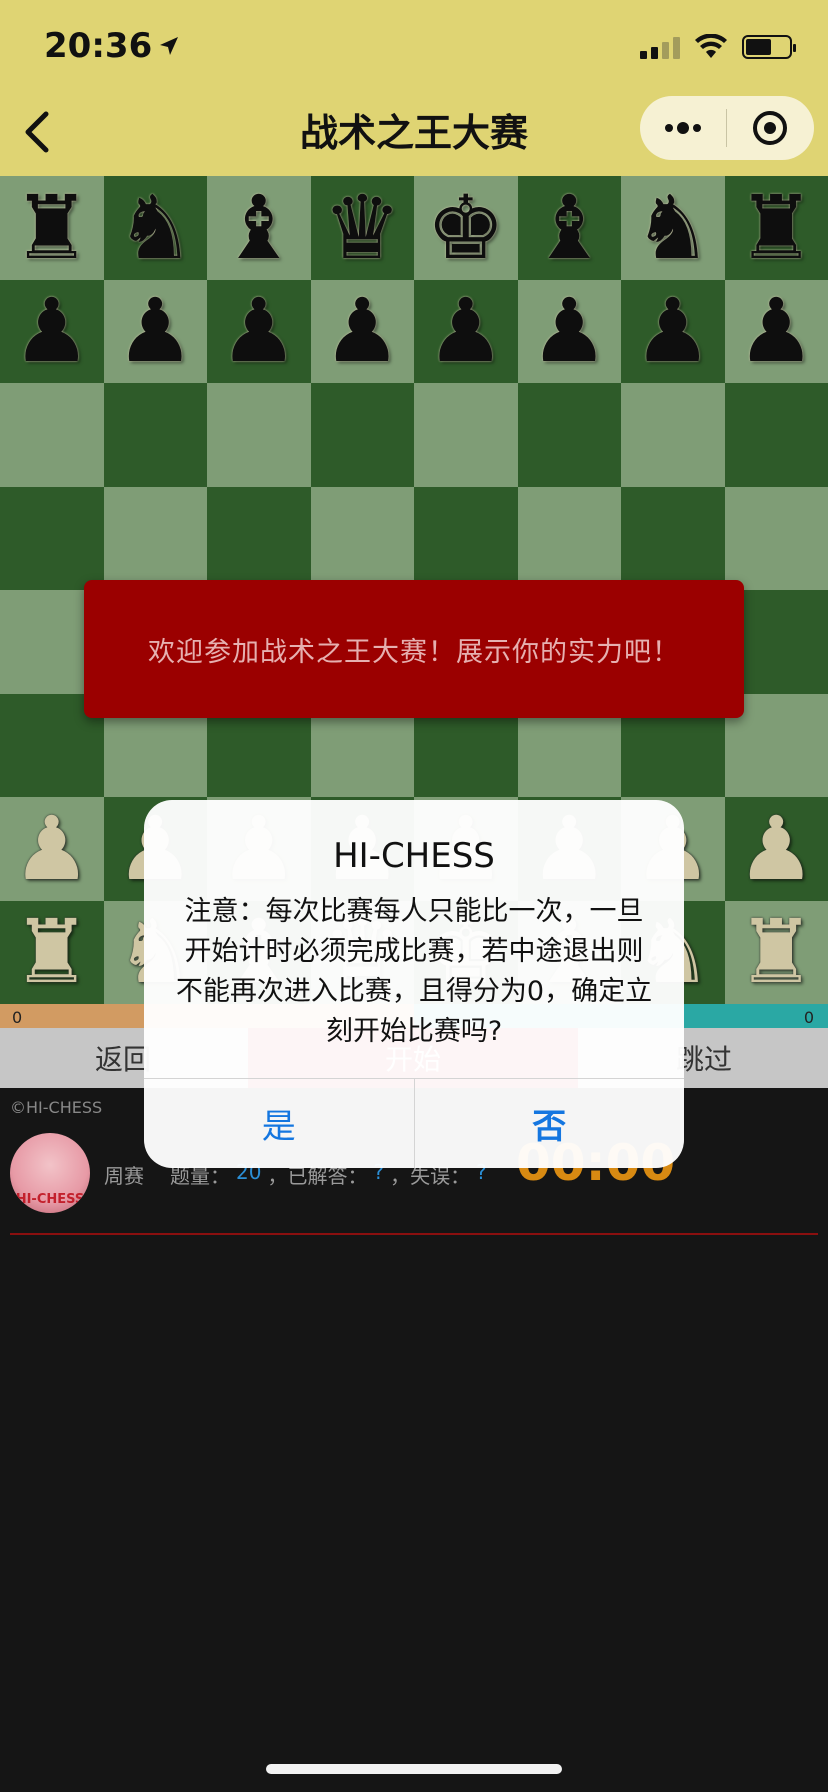 The image size is (828, 1792). What do you see at coordinates (550, 1123) in the screenshot?
I see `confirm-no-button: 否` at bounding box center [550, 1123].